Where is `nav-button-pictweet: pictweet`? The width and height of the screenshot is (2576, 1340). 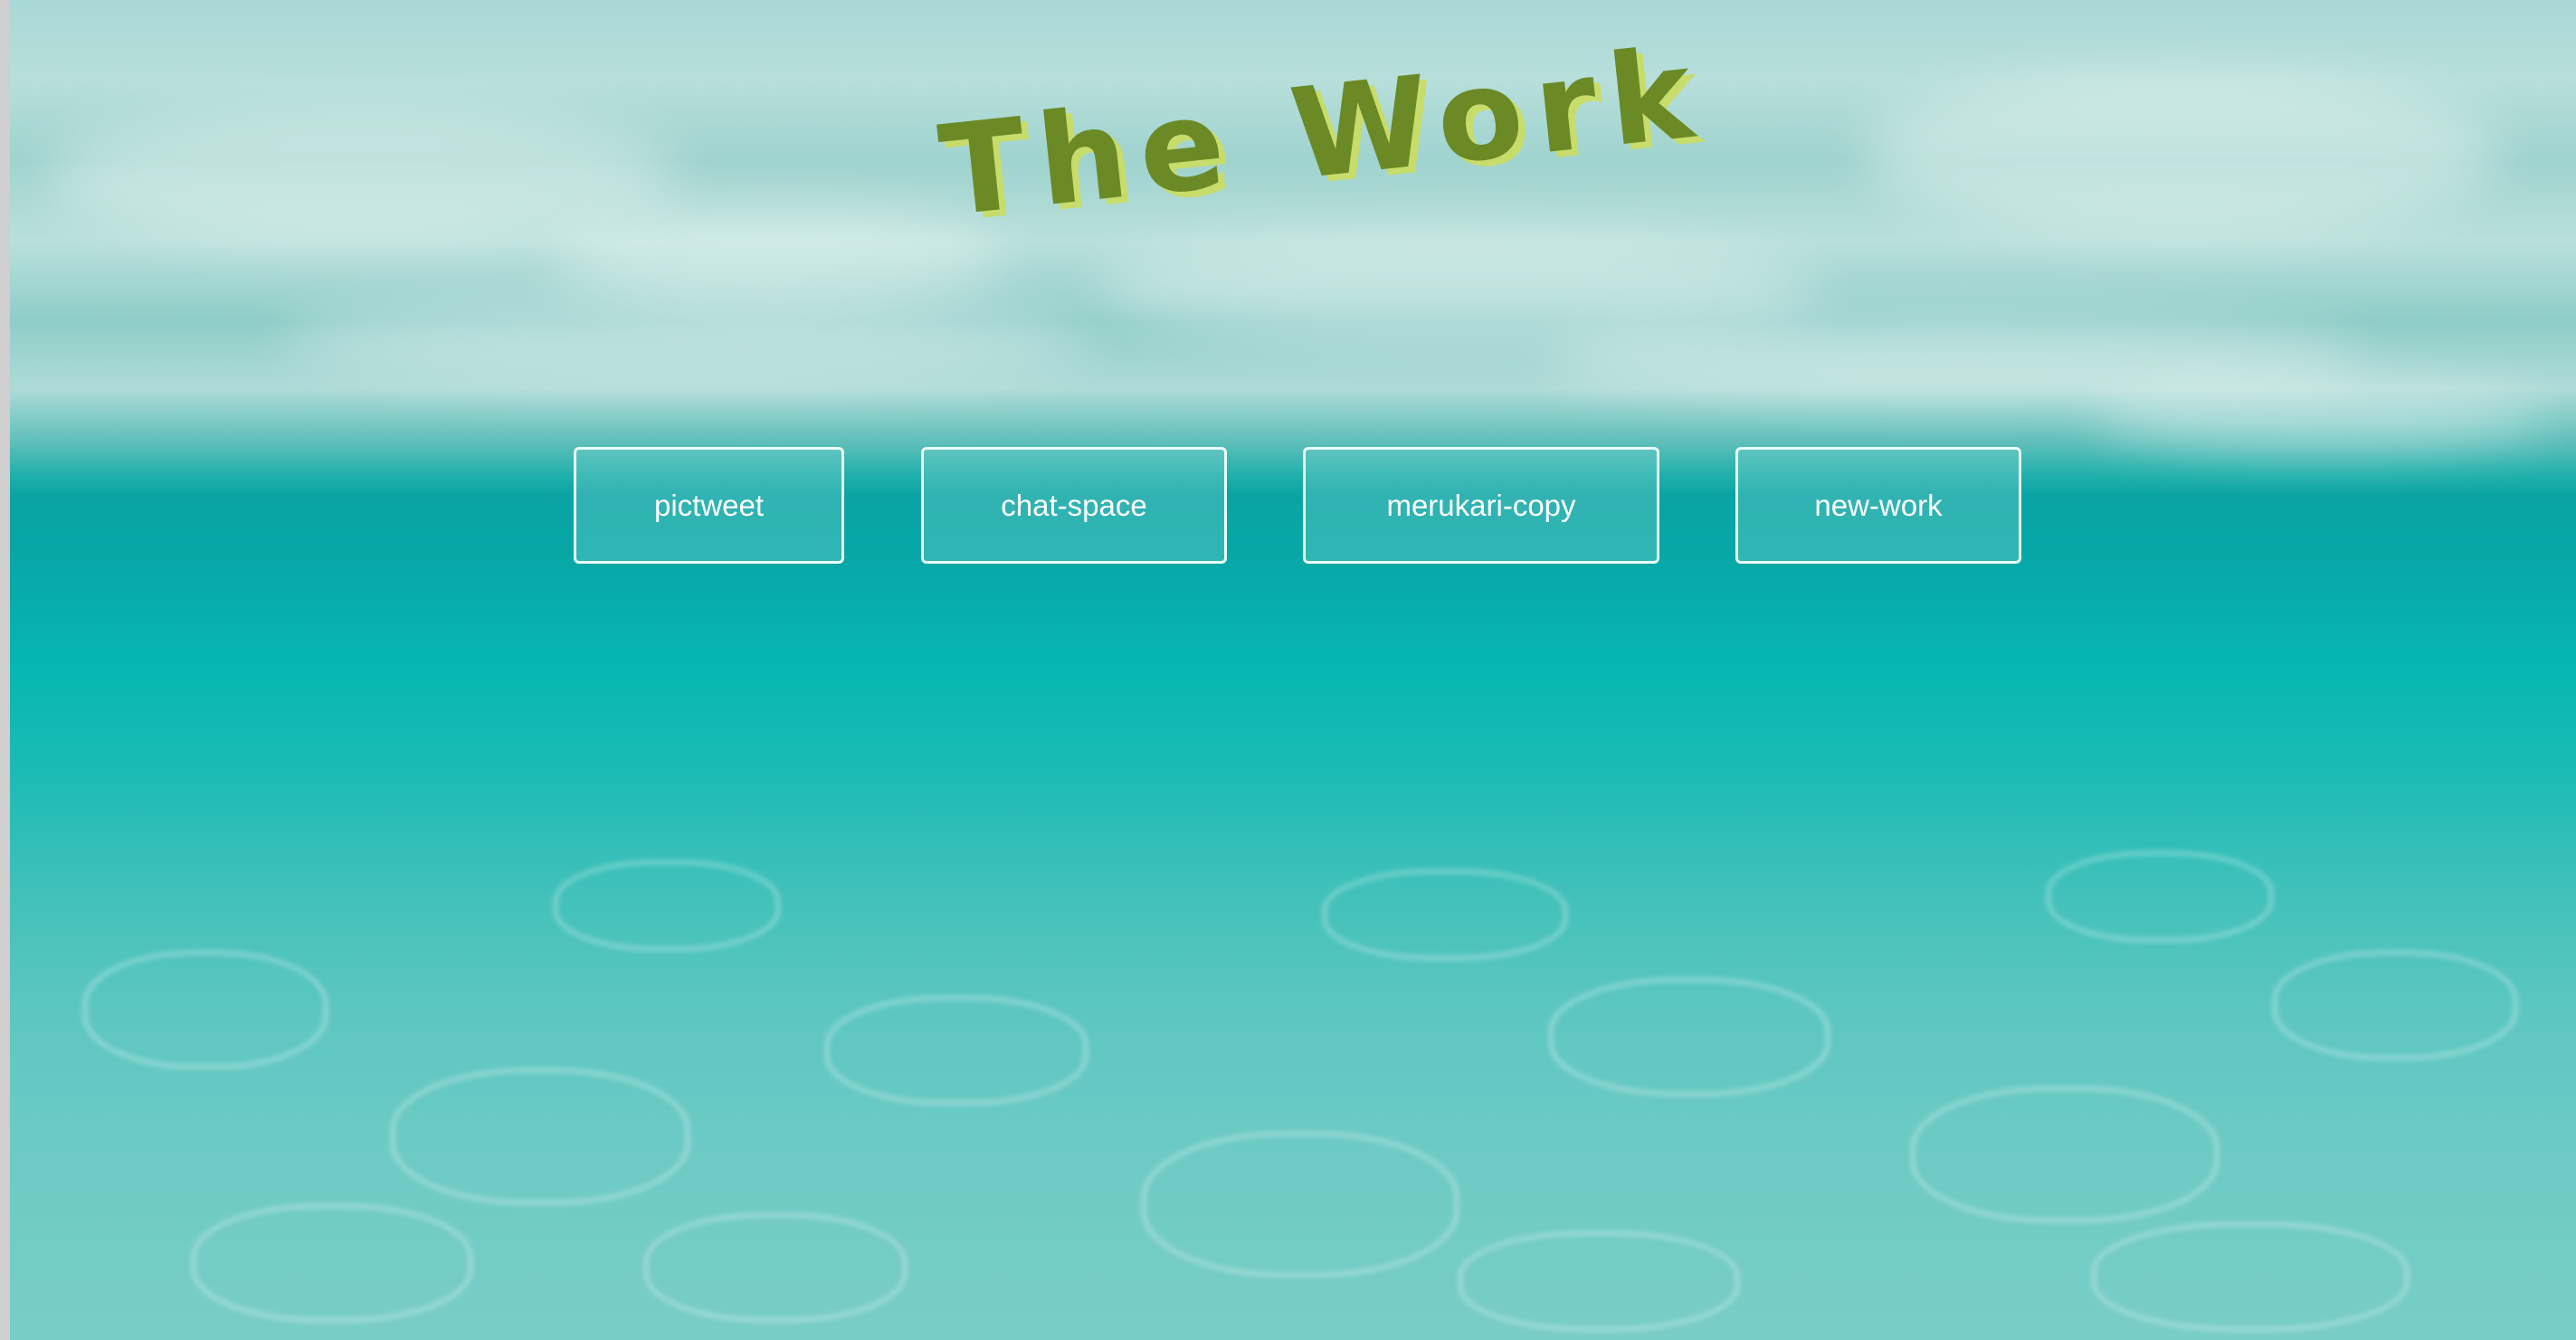 nav-button-pictweet: pictweet is located at coordinates (709, 505).